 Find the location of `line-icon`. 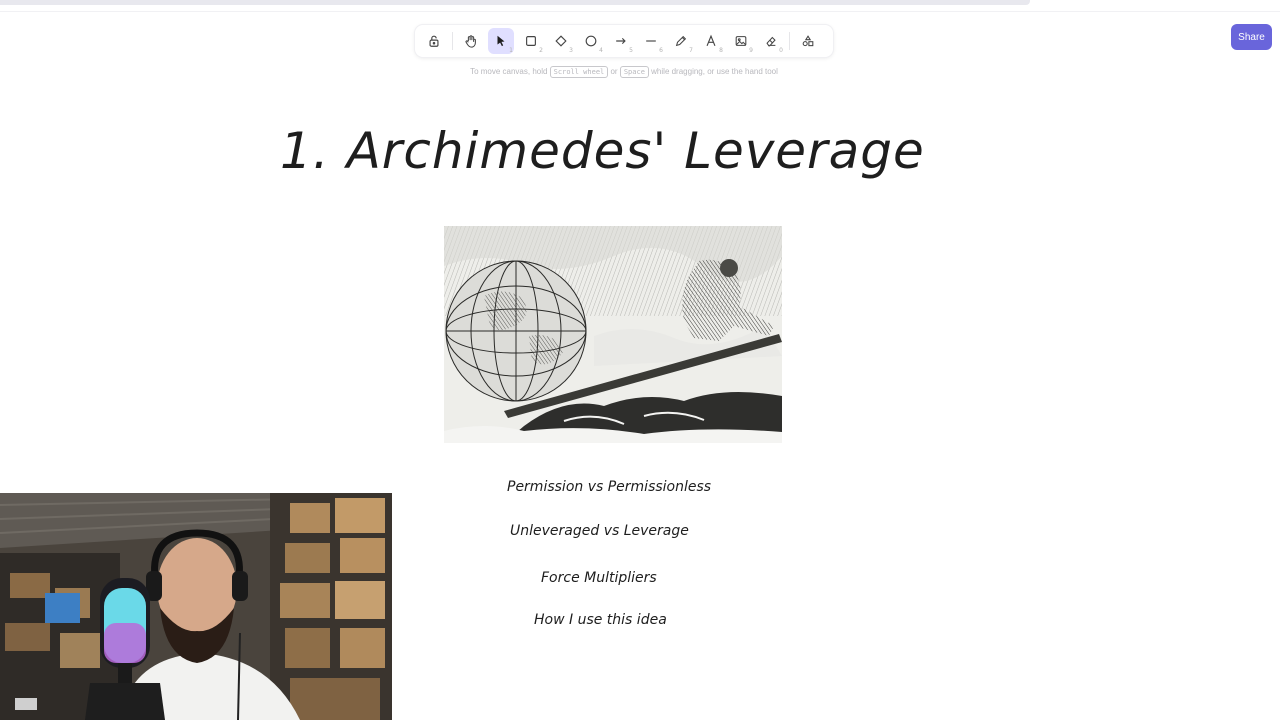

line-icon is located at coordinates (651, 41).